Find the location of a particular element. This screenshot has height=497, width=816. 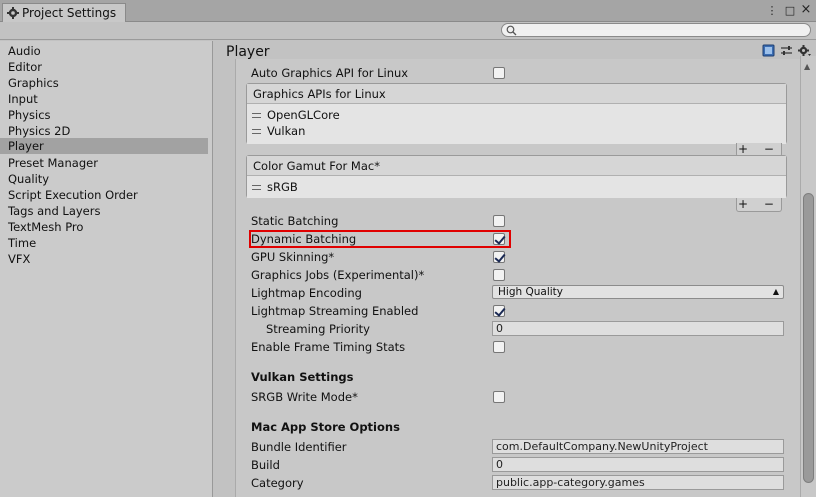

title-bar: Project Settings ⋮ □ × is located at coordinates (408, 11).